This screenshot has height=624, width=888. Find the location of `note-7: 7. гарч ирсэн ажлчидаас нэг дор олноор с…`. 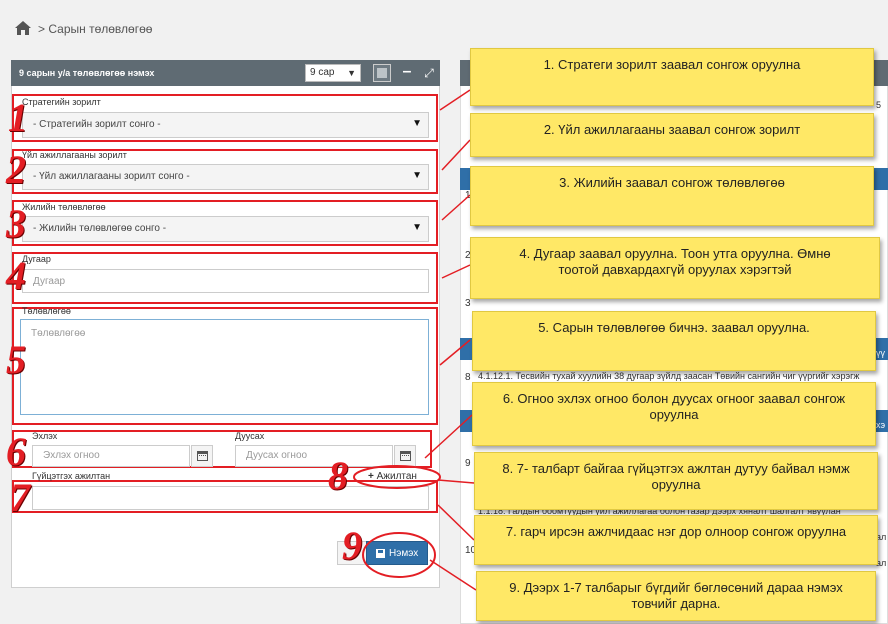

note-7: 7. гарч ирсэн ажлчидаас нэг дор олноор с… is located at coordinates (676, 540).